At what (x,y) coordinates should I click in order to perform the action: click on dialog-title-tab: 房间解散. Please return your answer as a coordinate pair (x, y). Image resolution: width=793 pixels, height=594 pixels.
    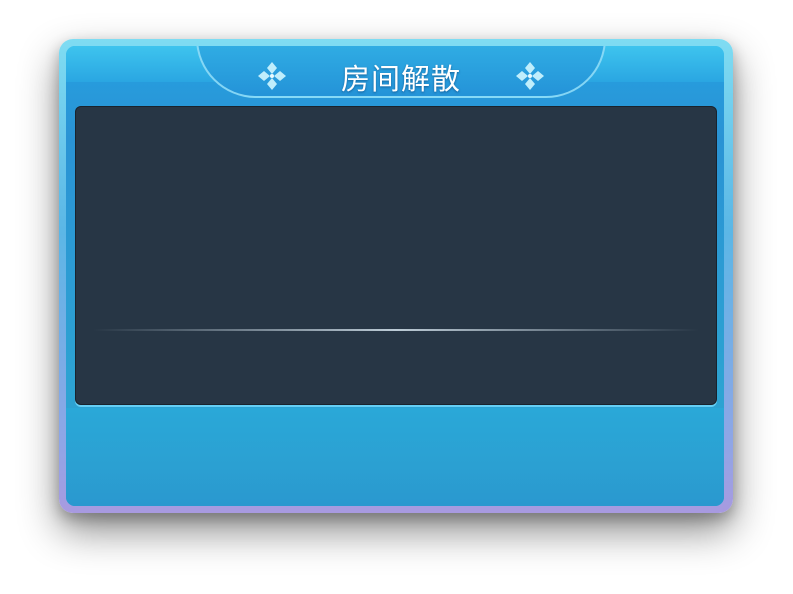
    Looking at the image, I should click on (401, 72).